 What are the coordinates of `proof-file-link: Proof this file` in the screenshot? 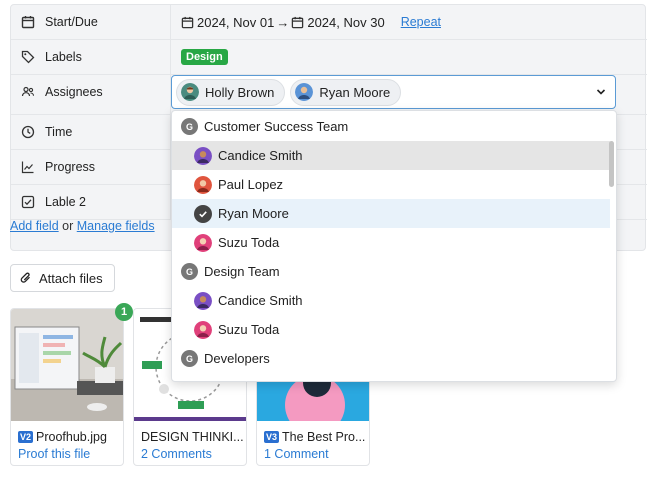 It's located at (54, 454).